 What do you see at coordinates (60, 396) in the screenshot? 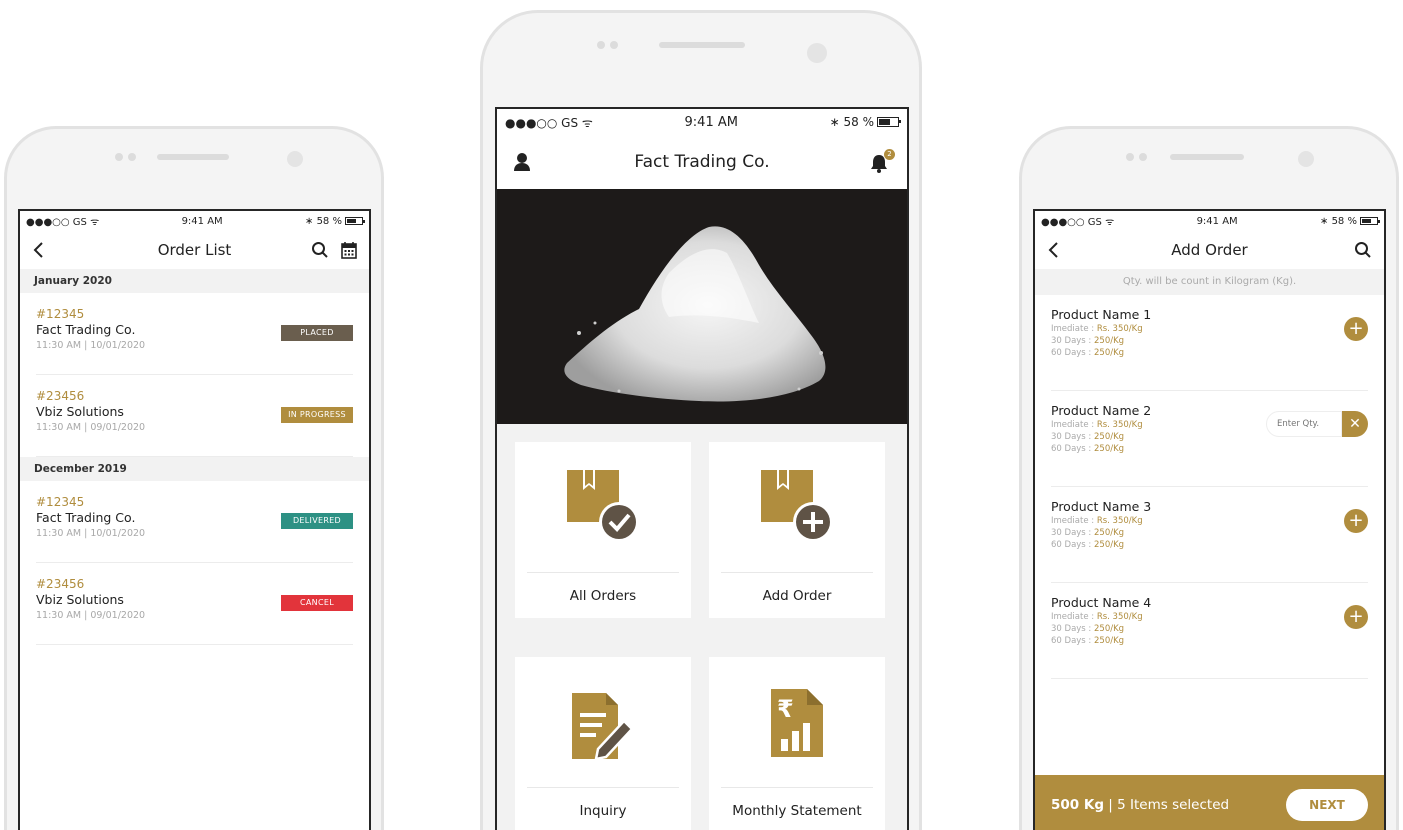
I see `order-id: #23456` at bounding box center [60, 396].